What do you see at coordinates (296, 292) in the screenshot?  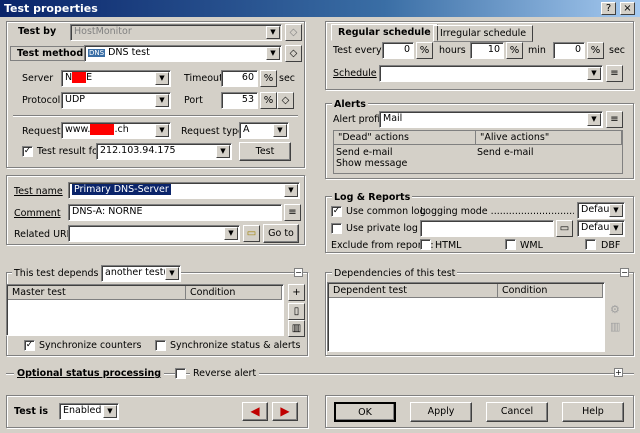 I see `add-link-icon: +` at bounding box center [296, 292].